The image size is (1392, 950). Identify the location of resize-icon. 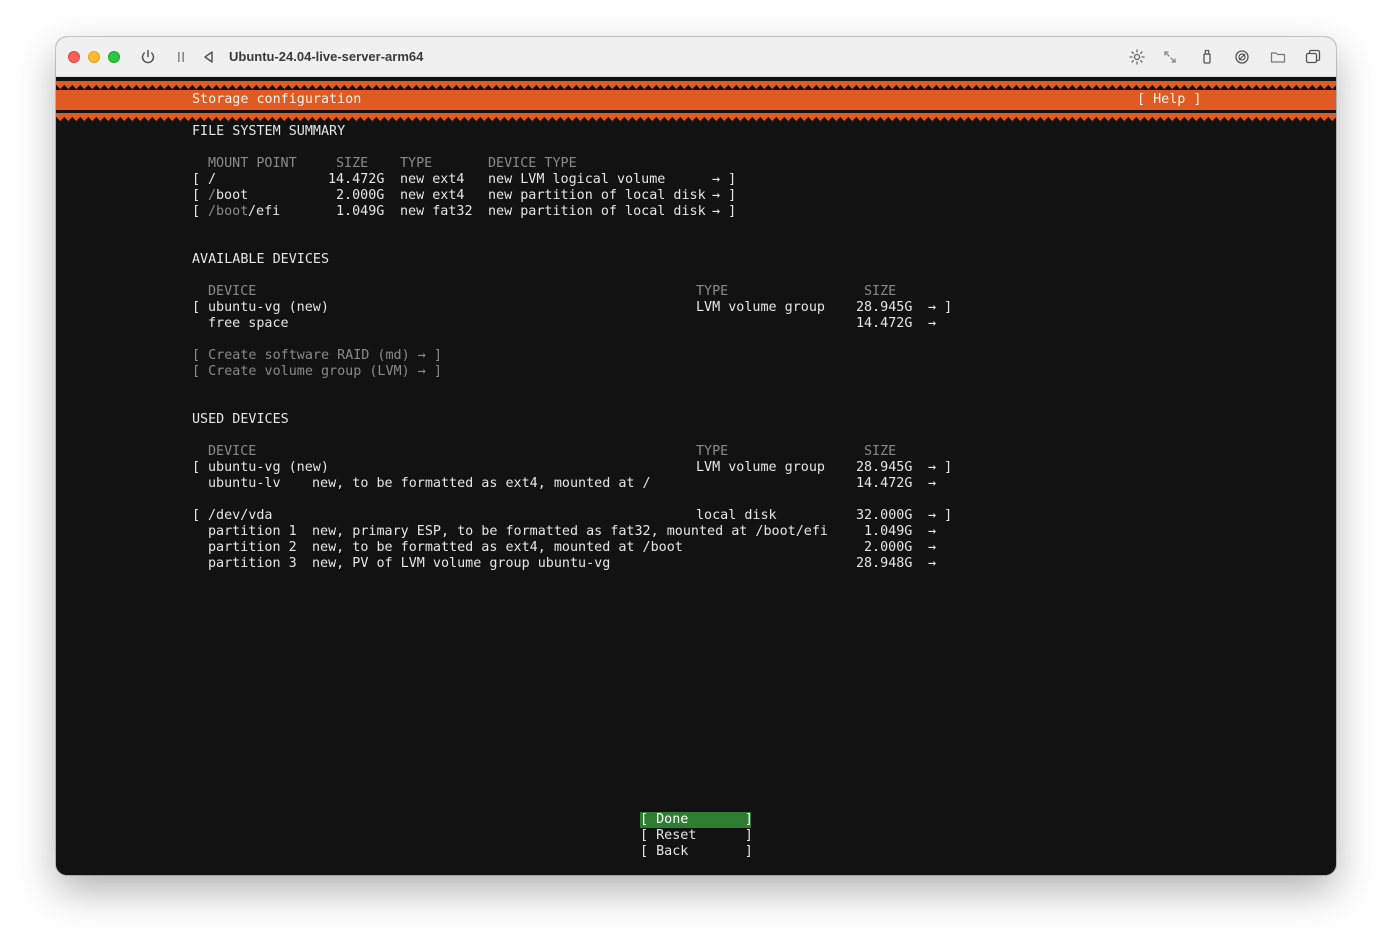
(1170, 57).